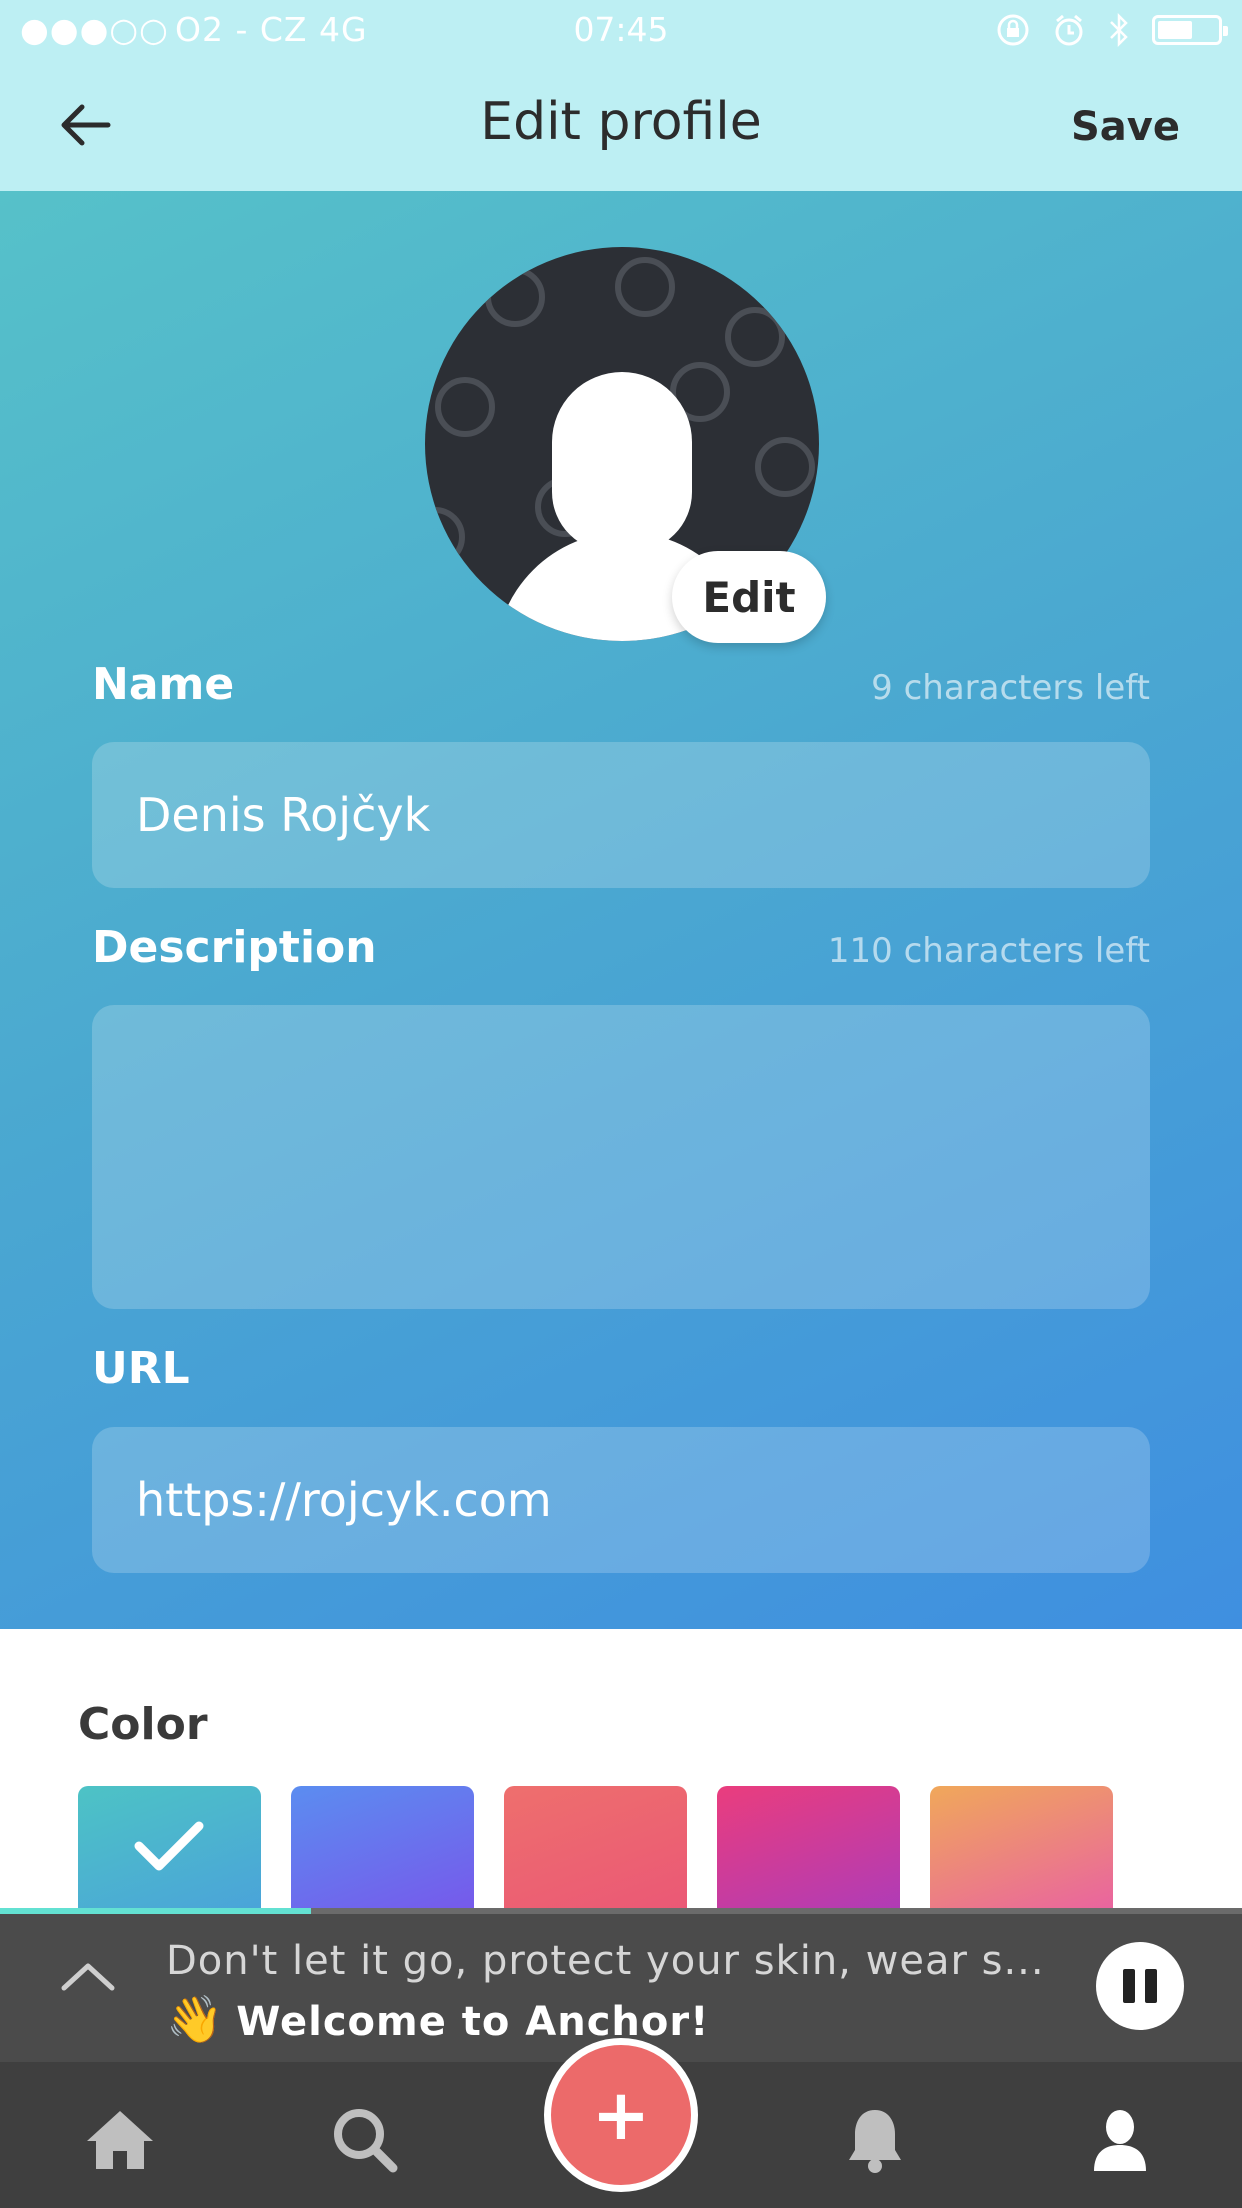 The width and height of the screenshot is (1242, 2208). I want to click on orientation-lock-icon, so click(1013, 30).